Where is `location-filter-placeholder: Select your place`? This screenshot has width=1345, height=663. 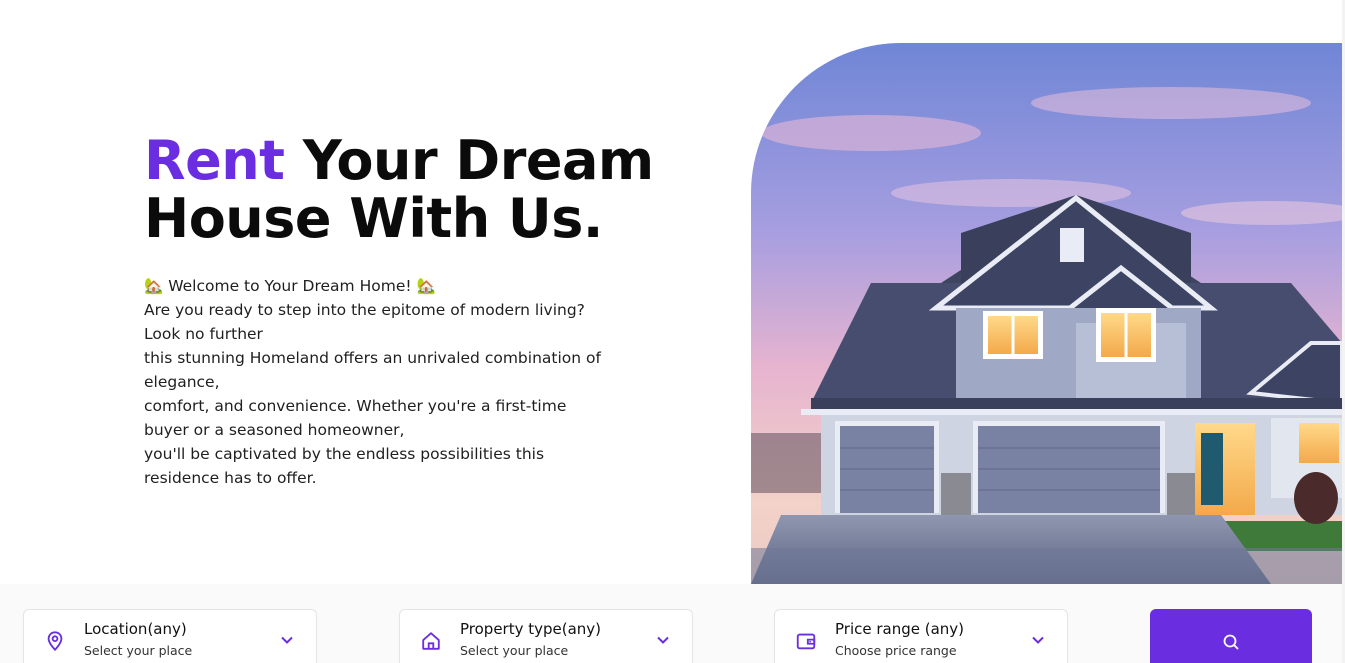
location-filter-placeholder: Select your place is located at coordinates (138, 650).